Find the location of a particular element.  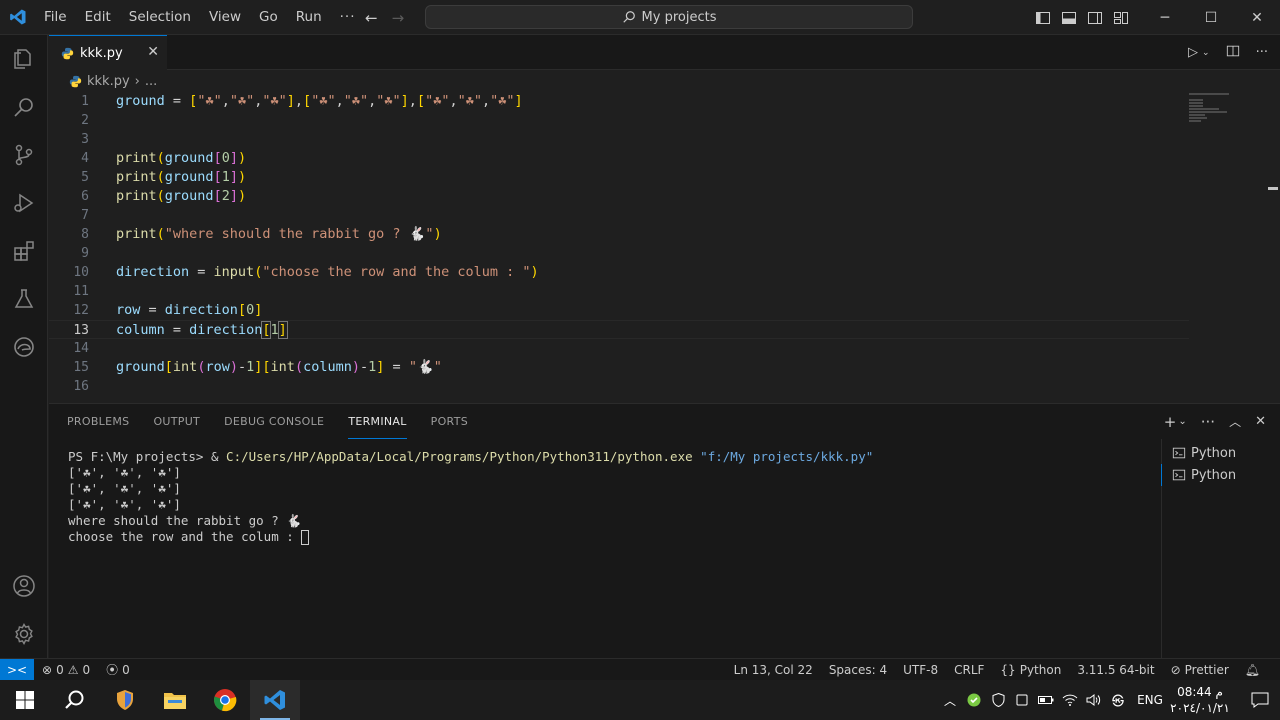

toggle-primary-sidebar-icon is located at coordinates (1043, 17).